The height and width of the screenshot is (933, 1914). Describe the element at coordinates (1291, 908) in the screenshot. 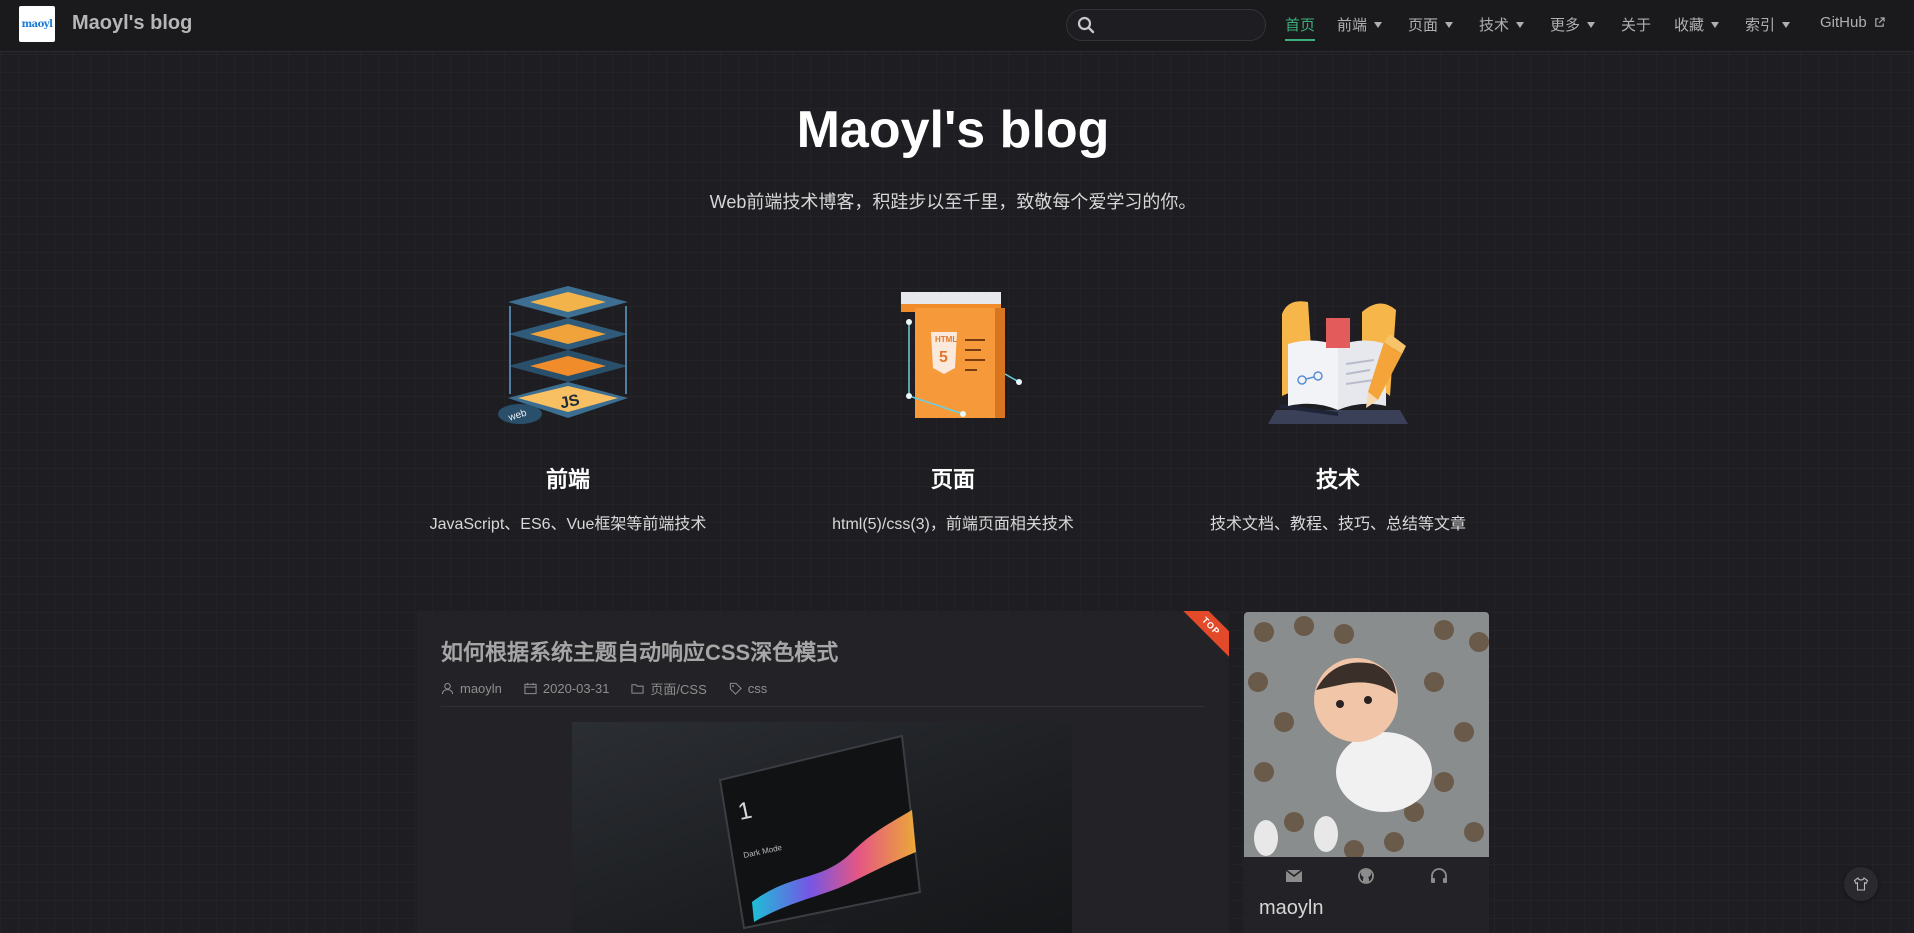

I see `profile-name: maoyln` at that location.